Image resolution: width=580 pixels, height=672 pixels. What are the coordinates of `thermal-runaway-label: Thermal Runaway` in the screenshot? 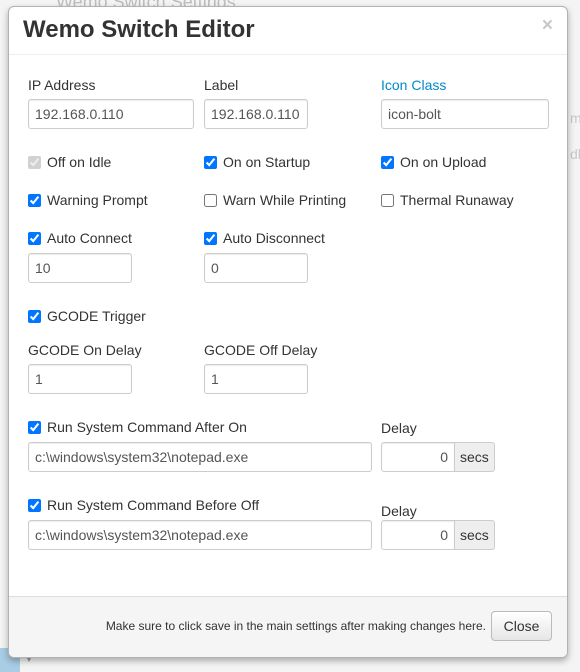 It's located at (457, 200).